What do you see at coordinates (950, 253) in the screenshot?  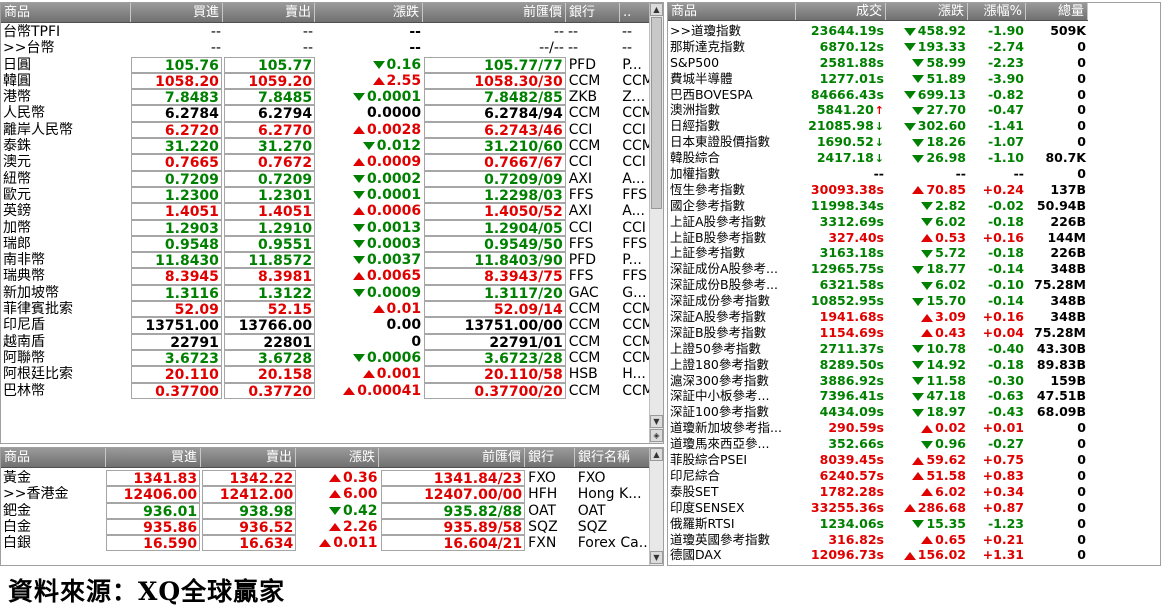 I see `change-value: 5.72` at bounding box center [950, 253].